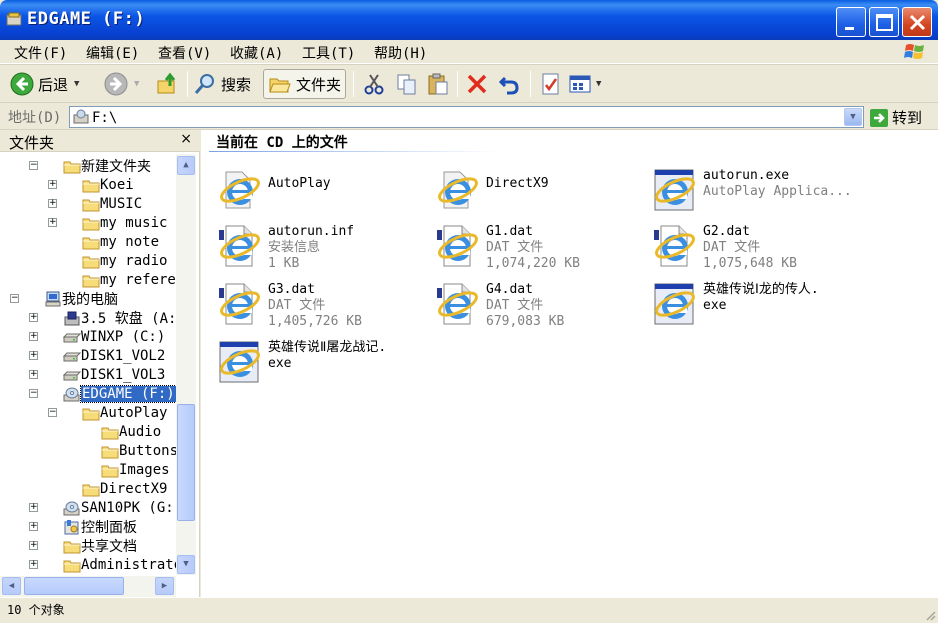 The width and height of the screenshot is (938, 623). Describe the element at coordinates (121, 203) in the screenshot. I see `tree-item-label: MUSIC` at that location.